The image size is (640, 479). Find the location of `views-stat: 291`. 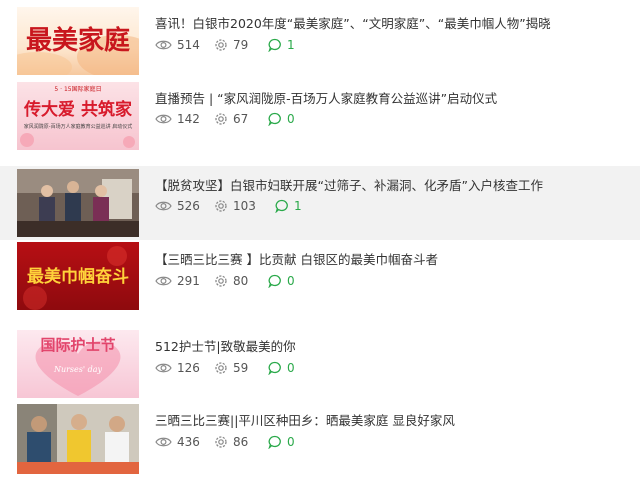

views-stat: 291 is located at coordinates (177, 281).